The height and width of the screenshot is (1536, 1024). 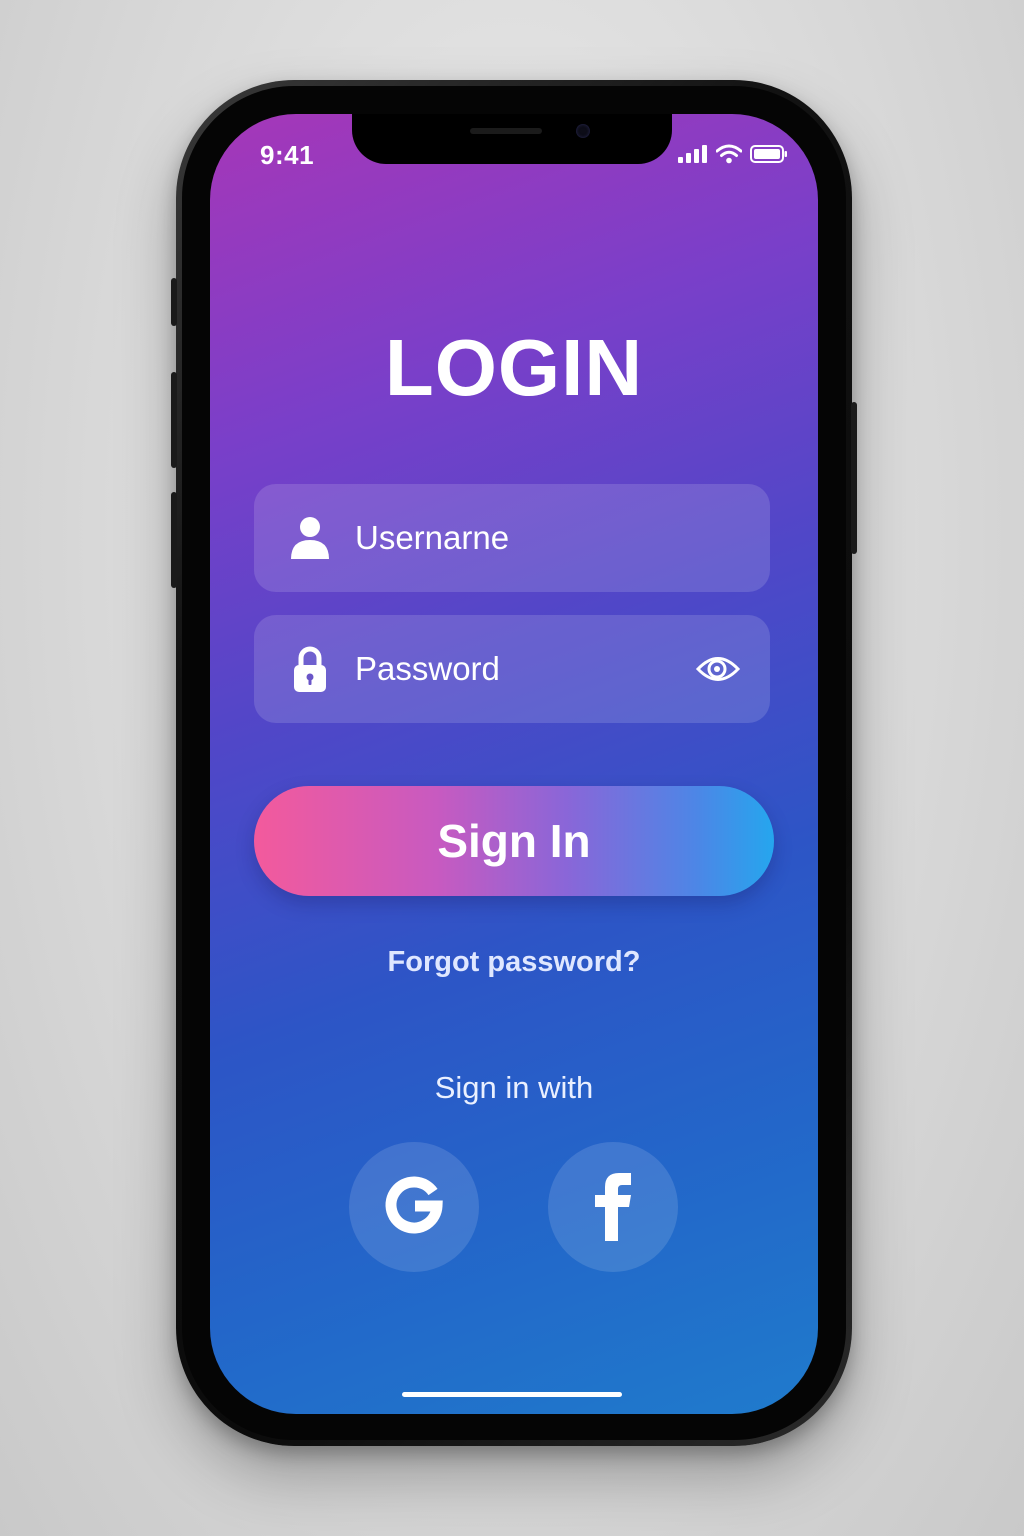 What do you see at coordinates (514, 1087) in the screenshot?
I see `sign-in-with-label: Sign in with` at bounding box center [514, 1087].